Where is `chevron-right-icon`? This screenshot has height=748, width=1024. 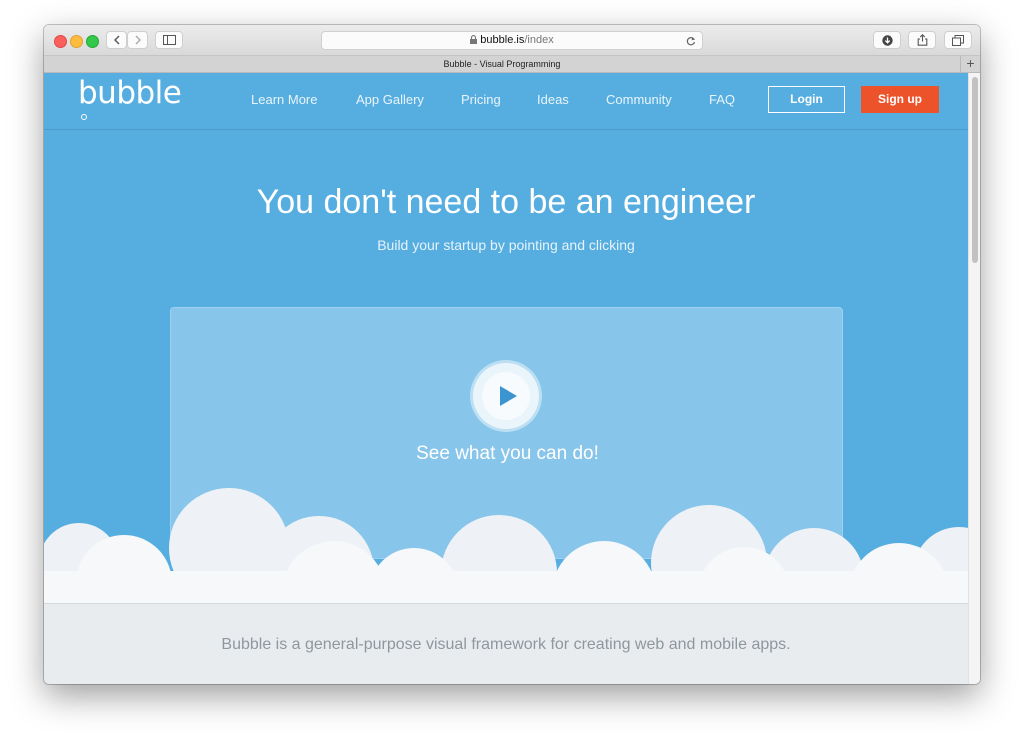 chevron-right-icon is located at coordinates (138, 40).